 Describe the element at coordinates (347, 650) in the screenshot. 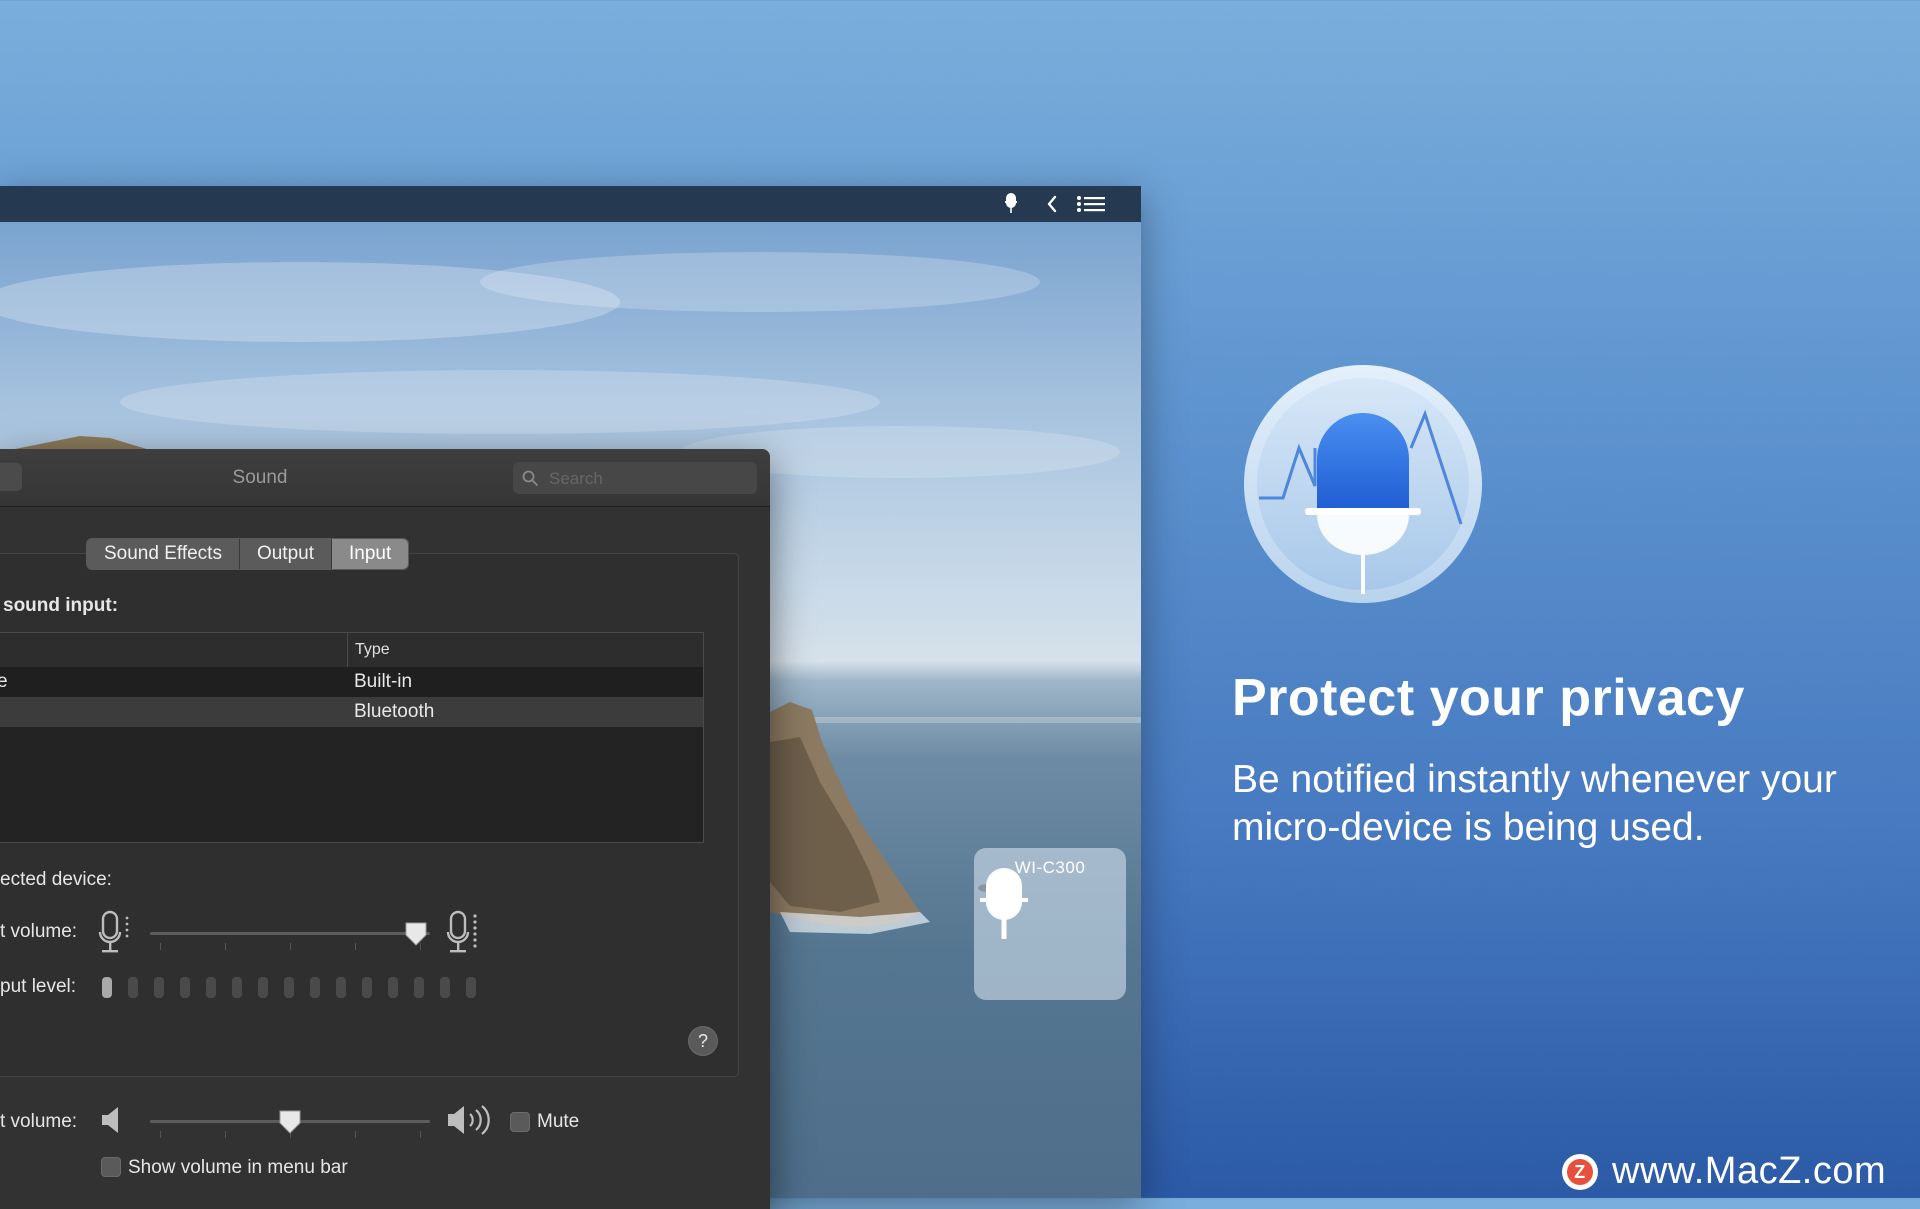

I see `column-divider` at that location.